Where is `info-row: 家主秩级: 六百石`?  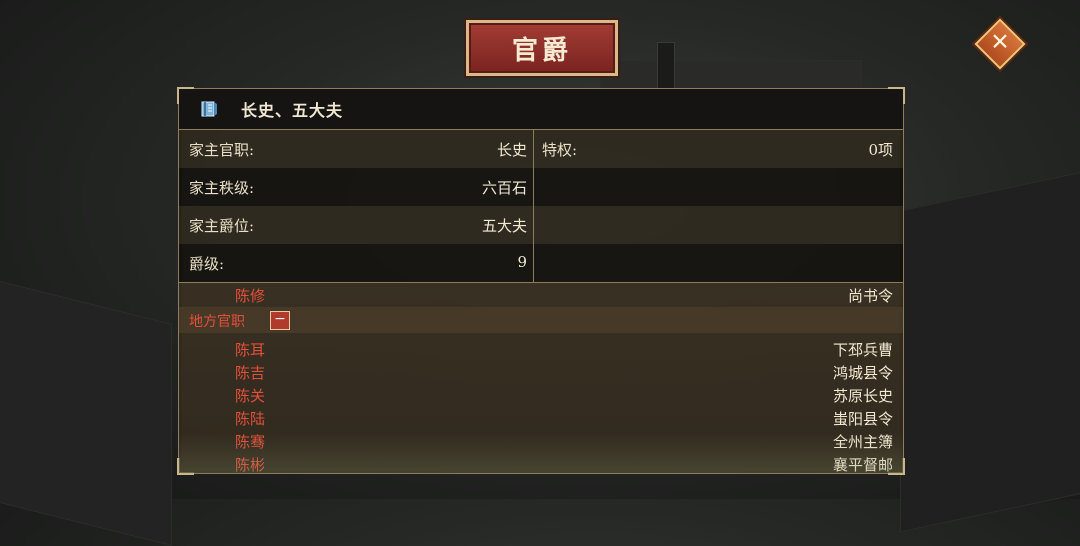 info-row: 家主秩级: 六百石 is located at coordinates (541, 187).